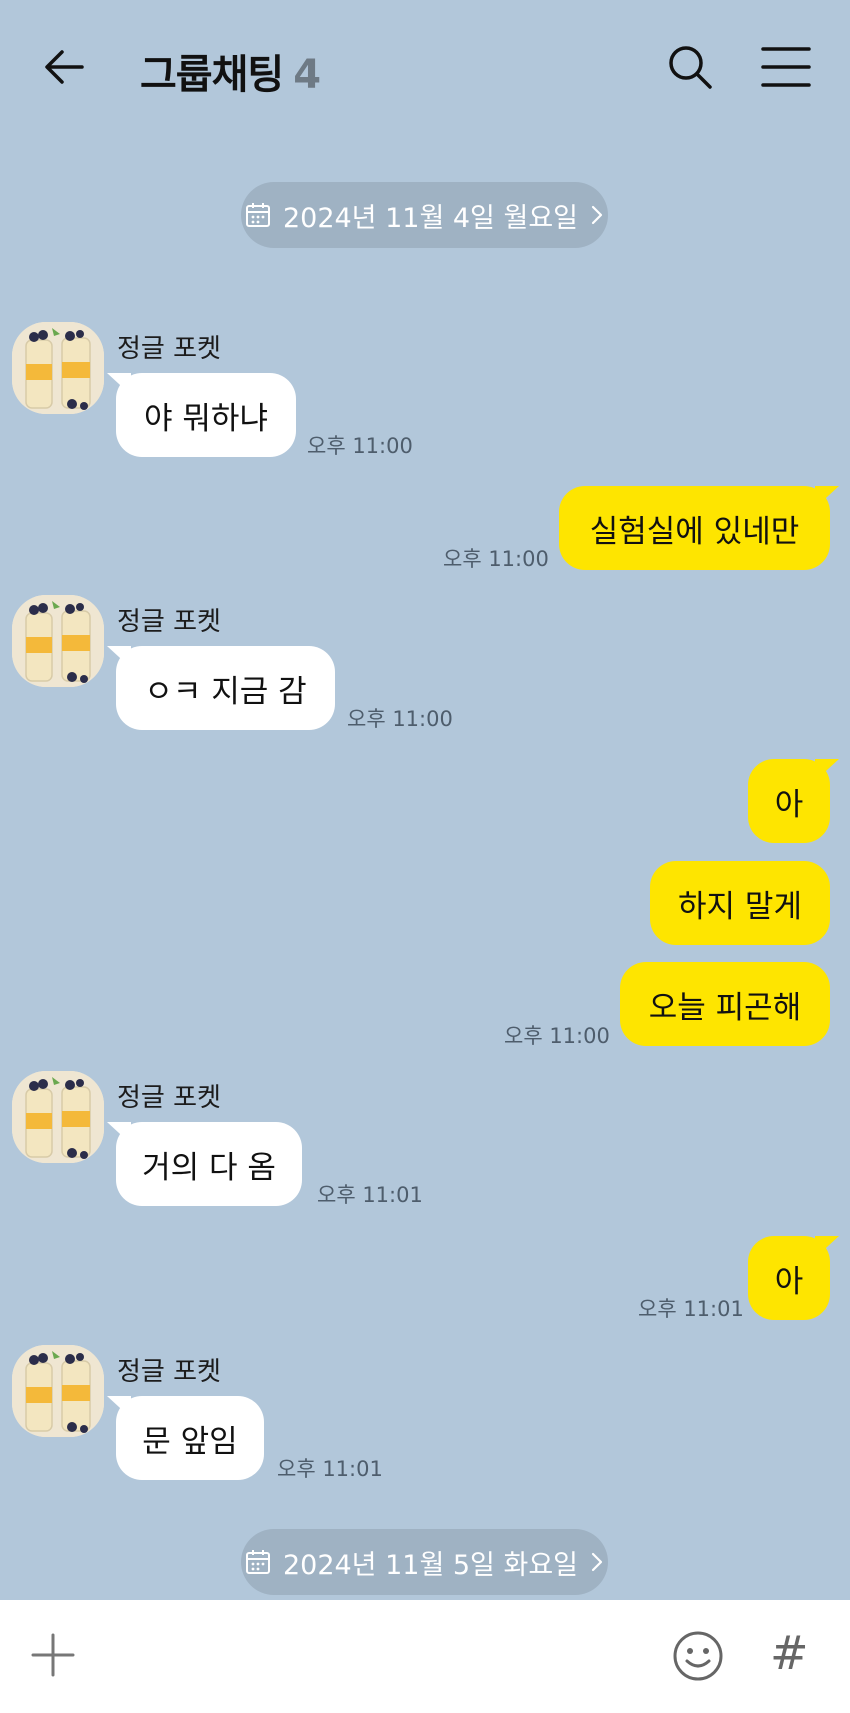 Image resolution: width=850 pixels, height=1713 pixels. What do you see at coordinates (212, 75) in the screenshot?
I see `chat-title-text: 그룹채팅` at bounding box center [212, 75].